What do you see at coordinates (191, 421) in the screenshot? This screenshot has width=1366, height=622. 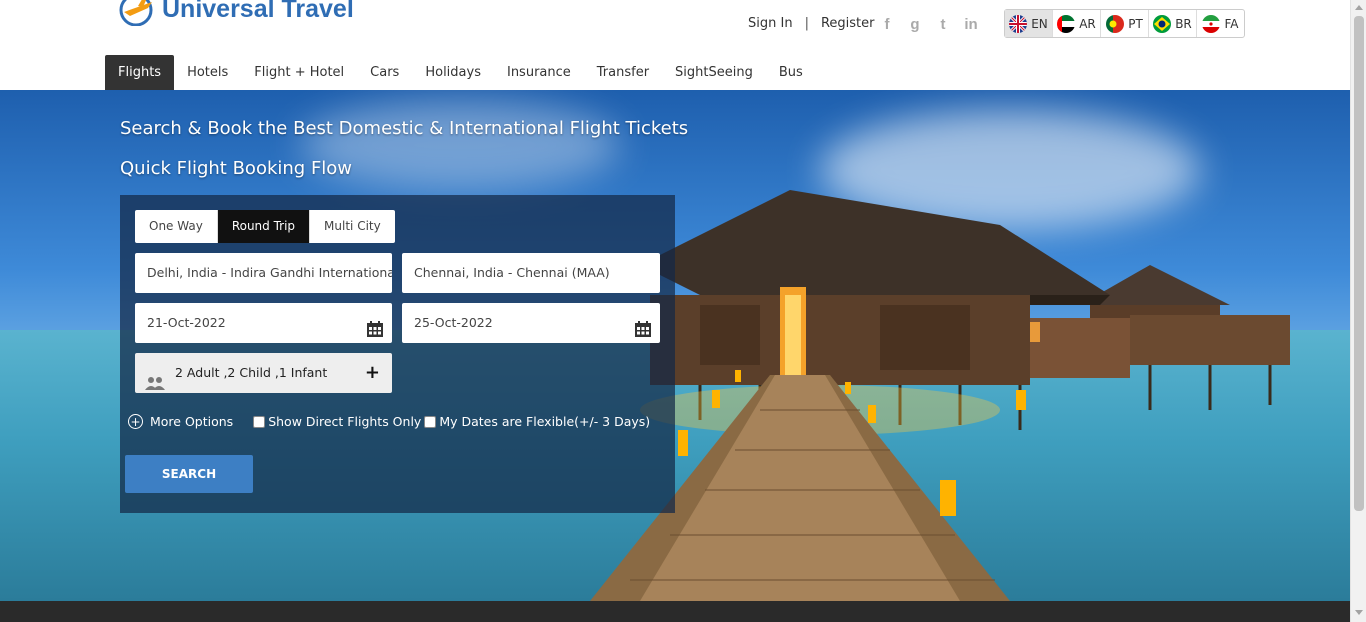 I see `more-options-link: More Options` at bounding box center [191, 421].